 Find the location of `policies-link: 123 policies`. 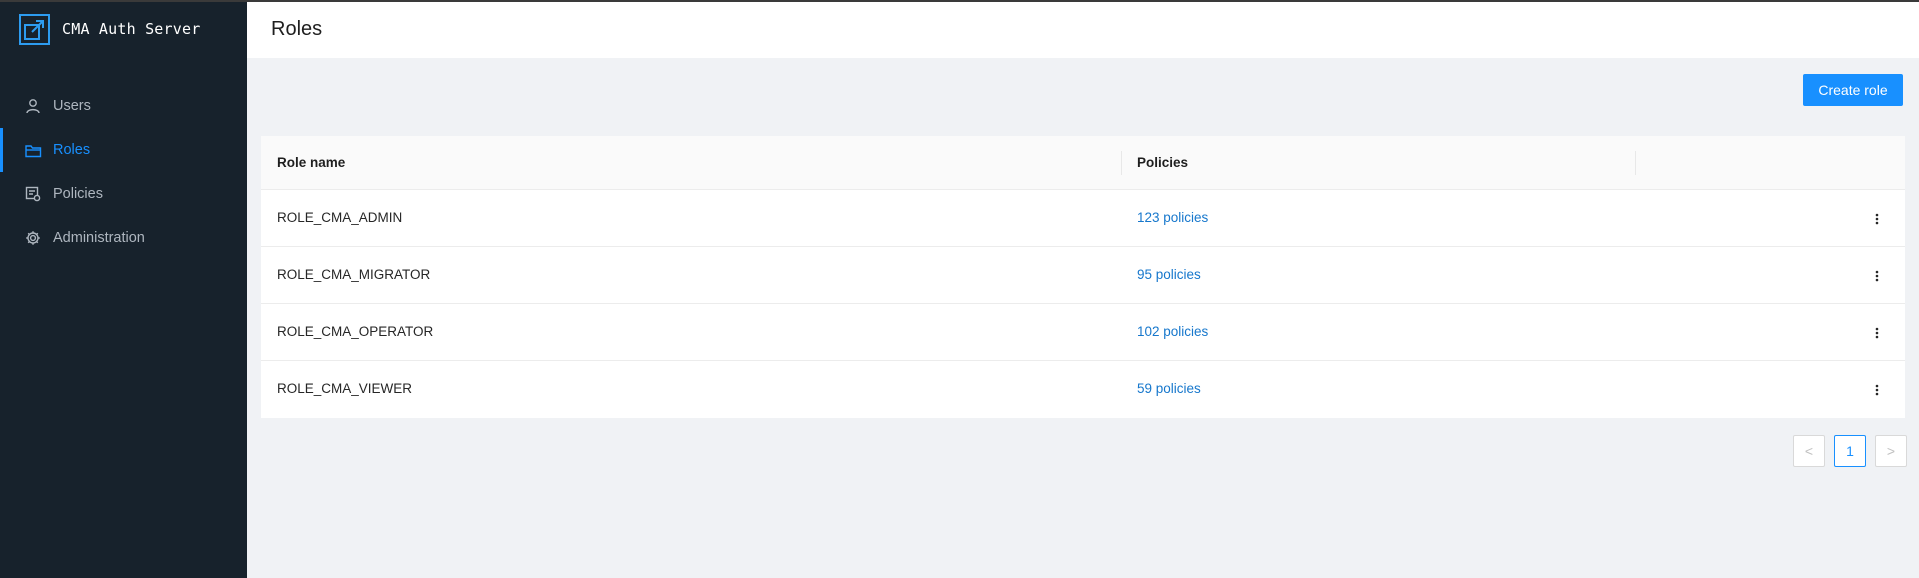

policies-link: 123 policies is located at coordinates (1172, 217).